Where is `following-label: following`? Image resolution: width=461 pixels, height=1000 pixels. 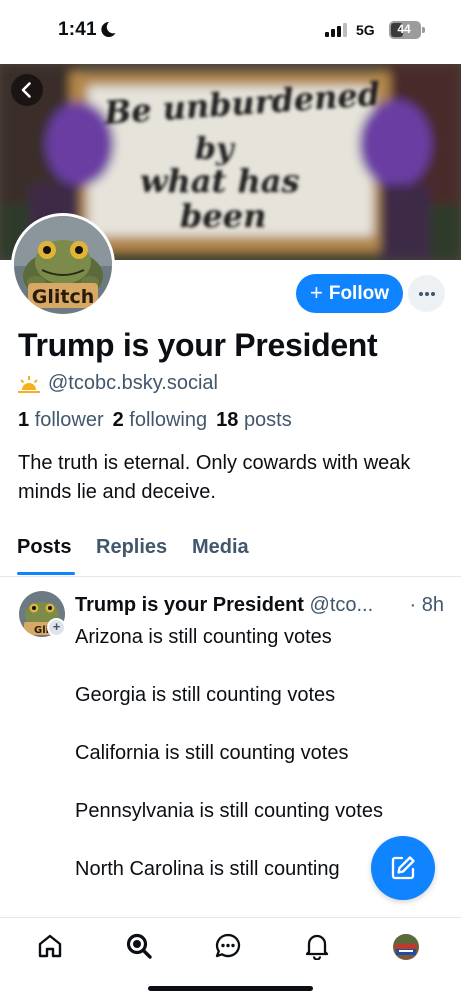 following-label: following is located at coordinates (168, 420).